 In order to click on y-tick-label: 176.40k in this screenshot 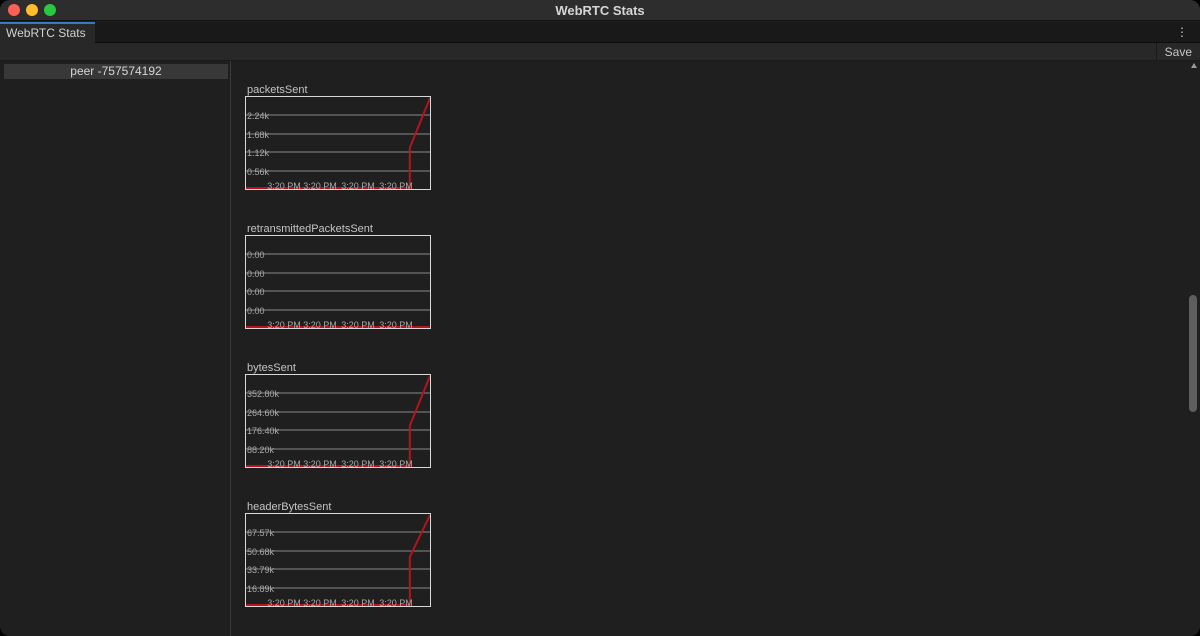, I will do `click(263, 431)`.